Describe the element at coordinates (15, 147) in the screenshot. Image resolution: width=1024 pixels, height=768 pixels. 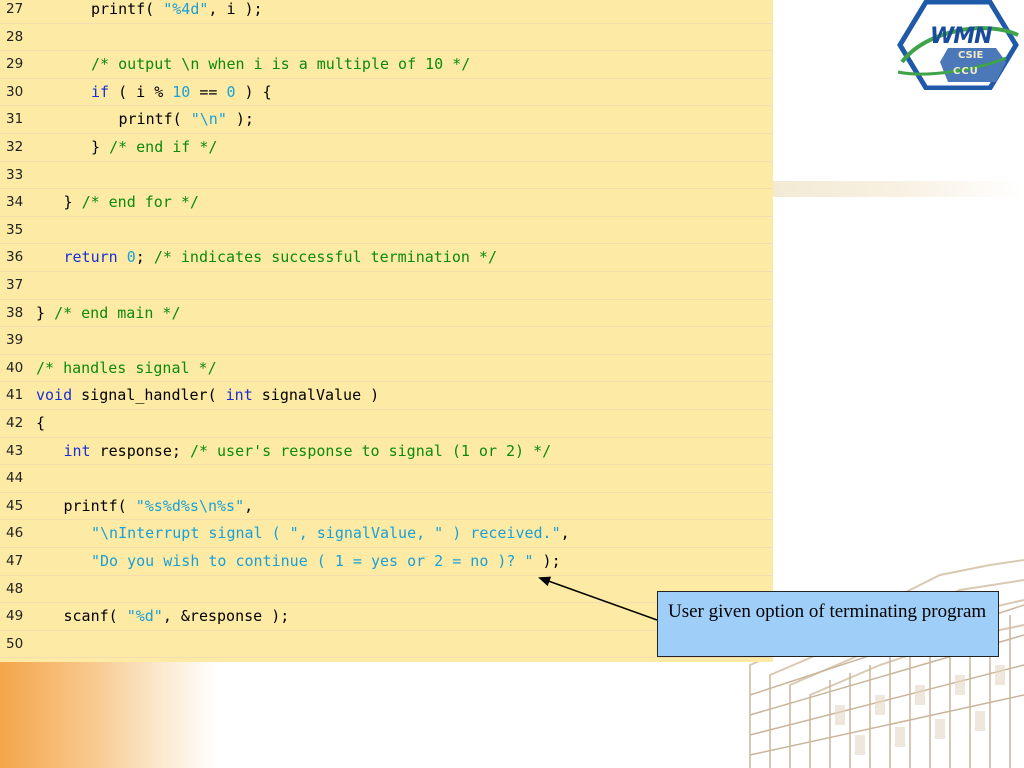
I see `line-number: 32` at that location.